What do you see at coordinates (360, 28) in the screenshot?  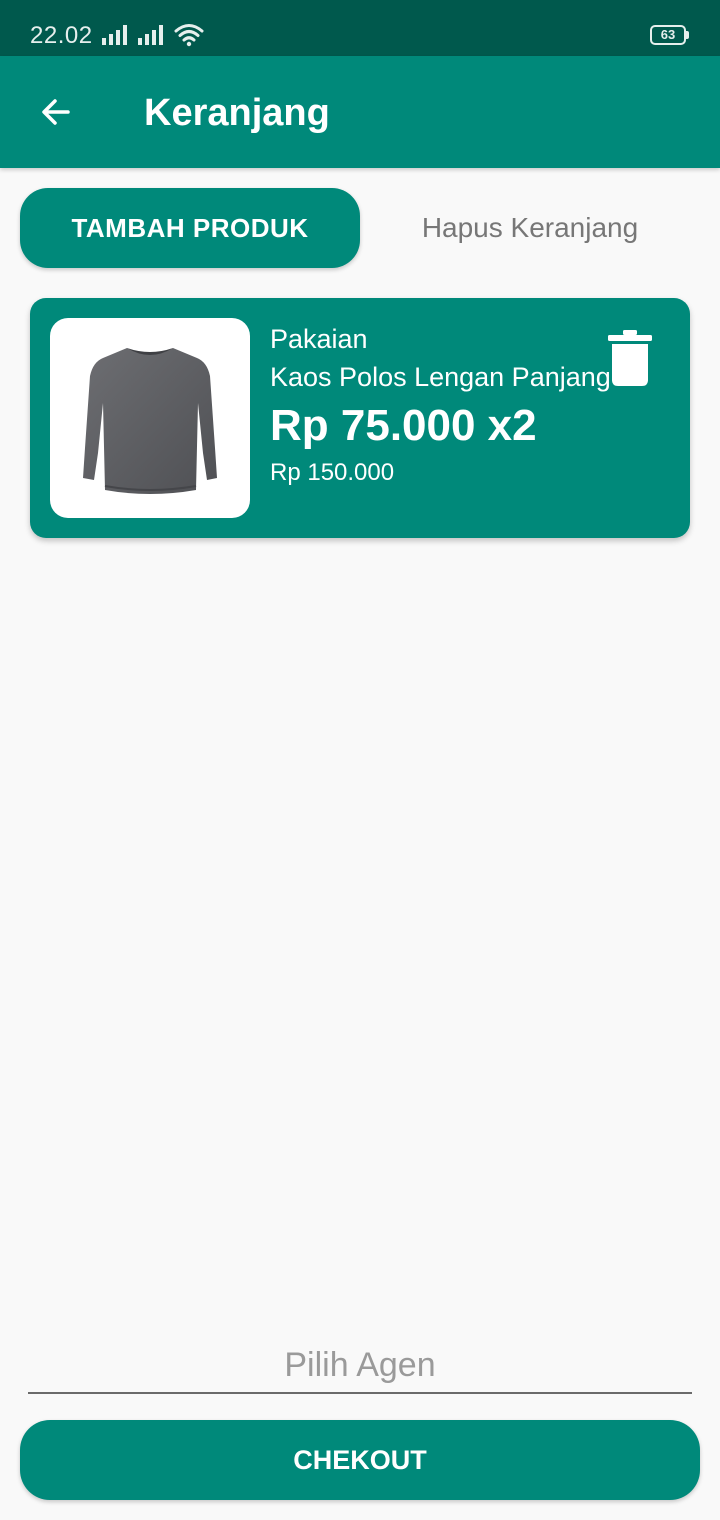 I see `status-bar: 22.02 63` at bounding box center [360, 28].